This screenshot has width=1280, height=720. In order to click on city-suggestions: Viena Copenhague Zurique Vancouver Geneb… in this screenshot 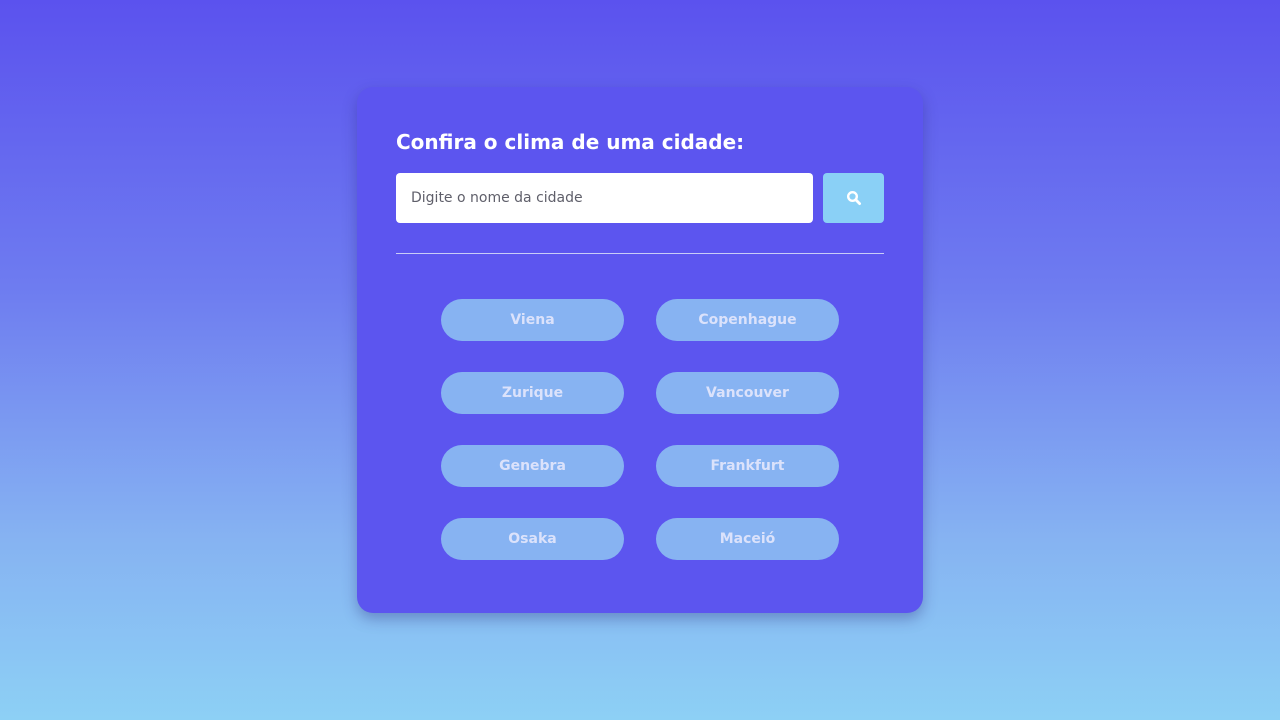, I will do `click(640, 429)`.